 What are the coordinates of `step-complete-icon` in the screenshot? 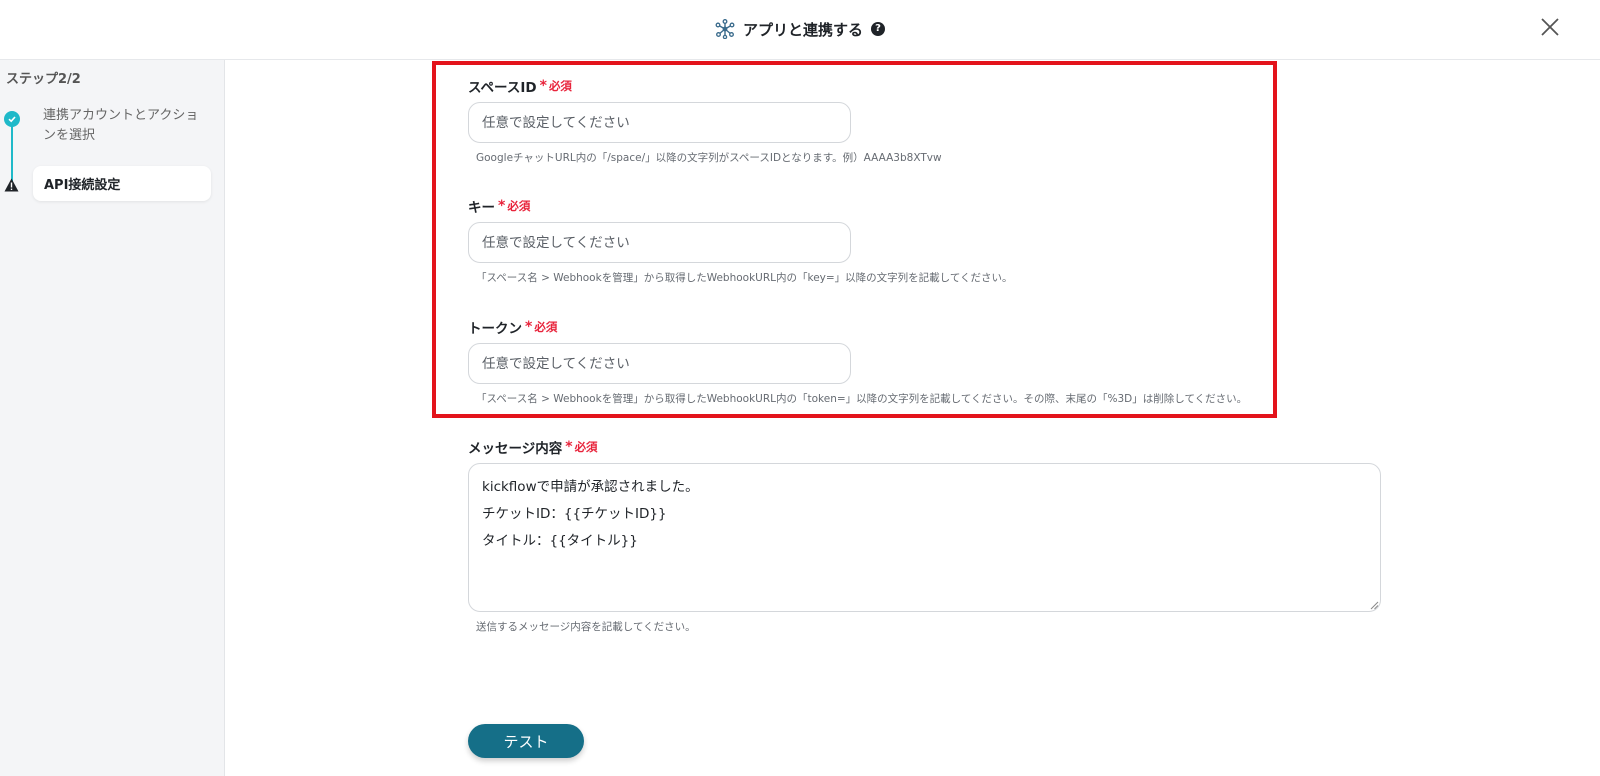 It's located at (12, 119).